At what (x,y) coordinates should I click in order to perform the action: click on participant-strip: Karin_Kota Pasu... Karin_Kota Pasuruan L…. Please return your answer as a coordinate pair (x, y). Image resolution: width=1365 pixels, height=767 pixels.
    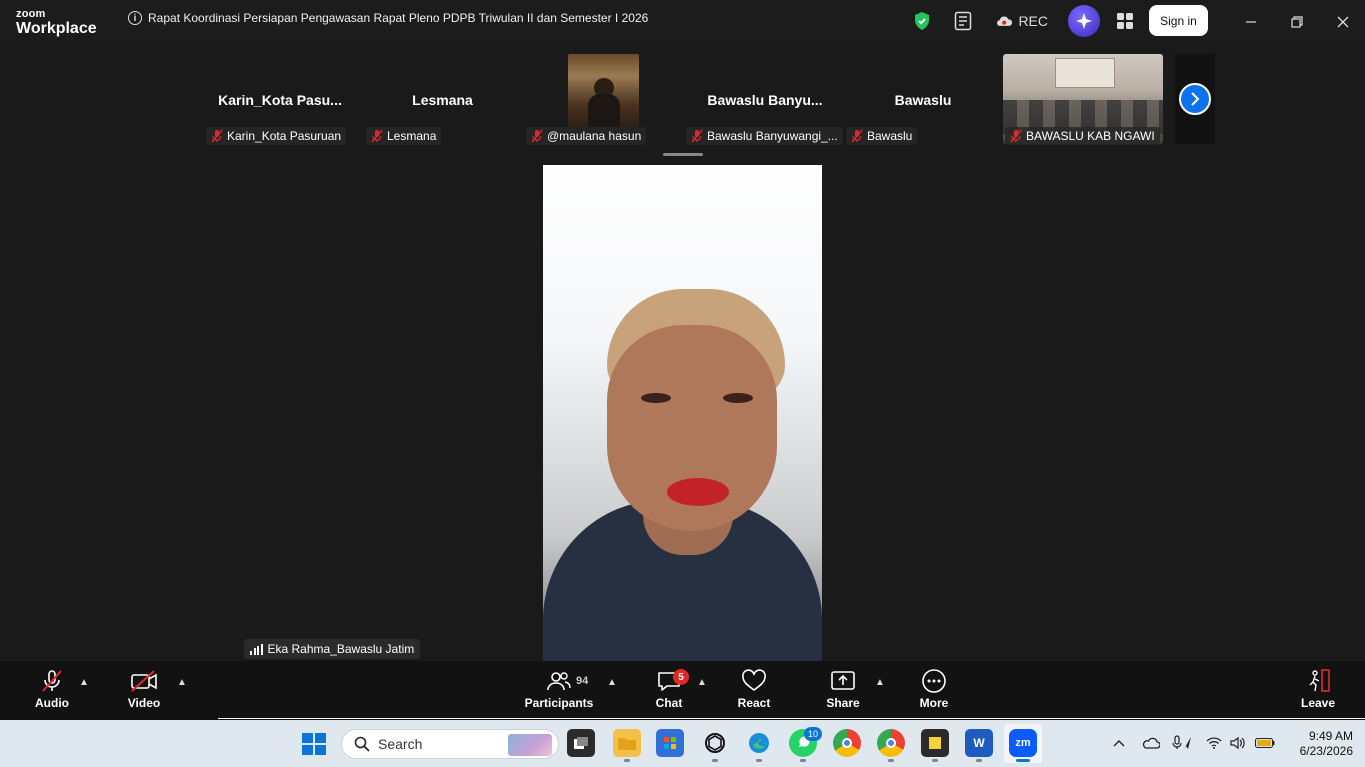
    Looking at the image, I should click on (707, 100).